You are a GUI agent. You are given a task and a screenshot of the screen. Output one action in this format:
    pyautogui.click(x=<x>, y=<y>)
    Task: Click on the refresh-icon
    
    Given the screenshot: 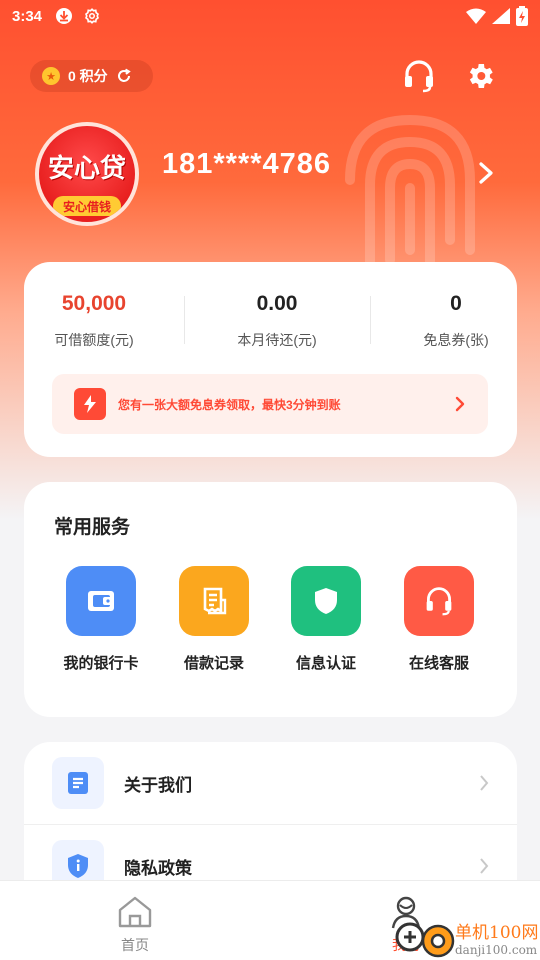 What is the action you would take?
    pyautogui.click(x=124, y=76)
    